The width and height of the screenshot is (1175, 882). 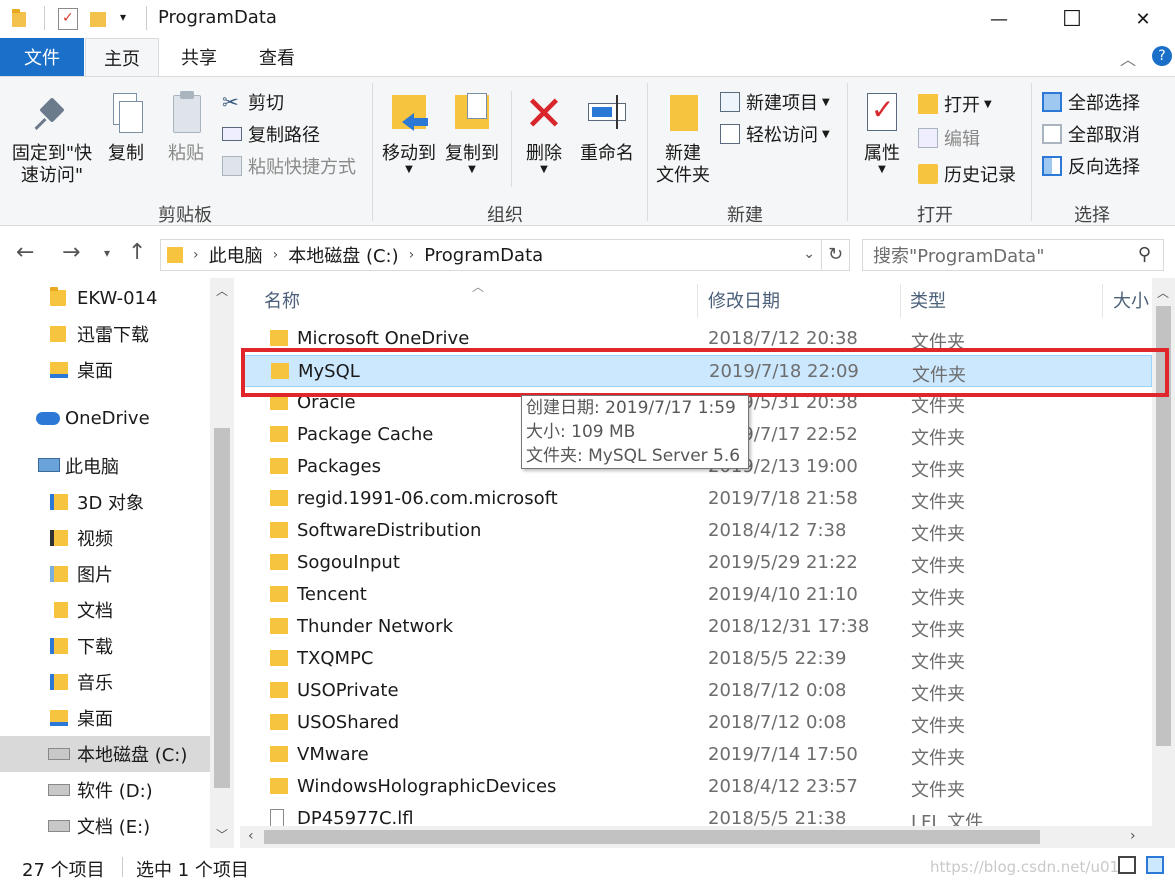 I want to click on file-row: Thunder Network 2018/12/31 17:38 文件夹, so click(x=698, y=627).